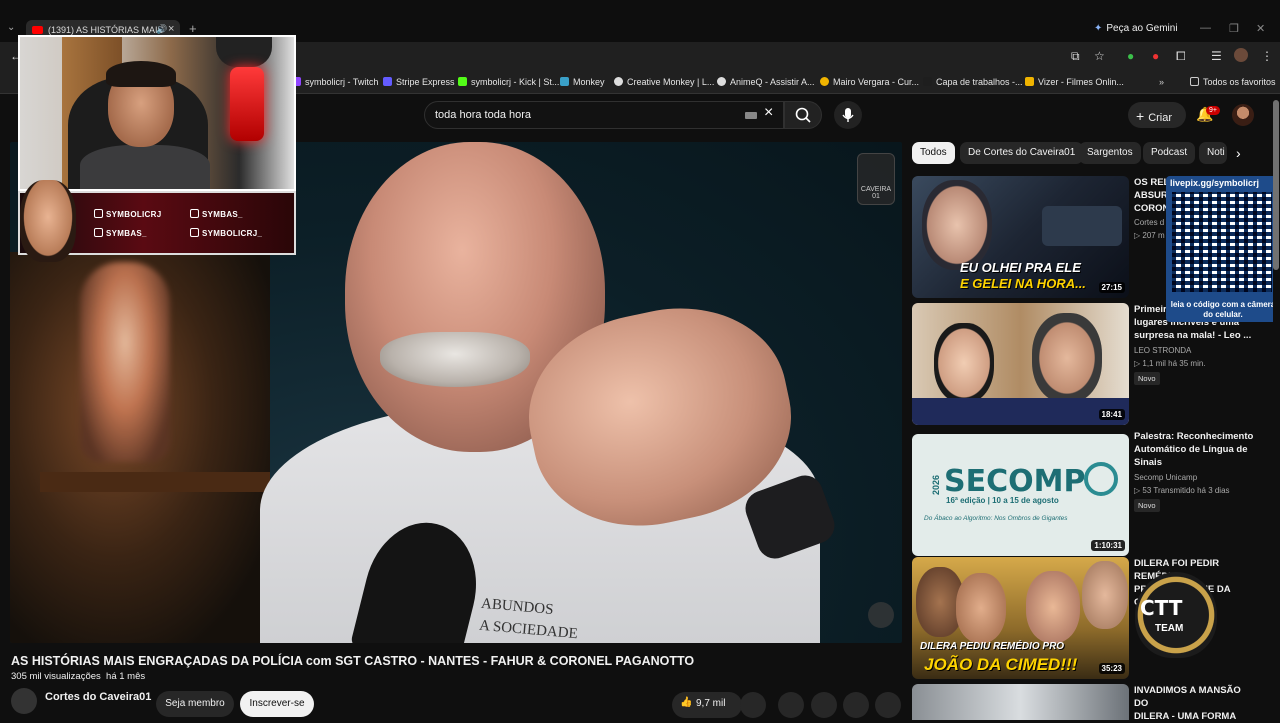  Describe the element at coordinates (1238, 153) in the screenshot. I see `chevron-right-icon: ›` at that location.